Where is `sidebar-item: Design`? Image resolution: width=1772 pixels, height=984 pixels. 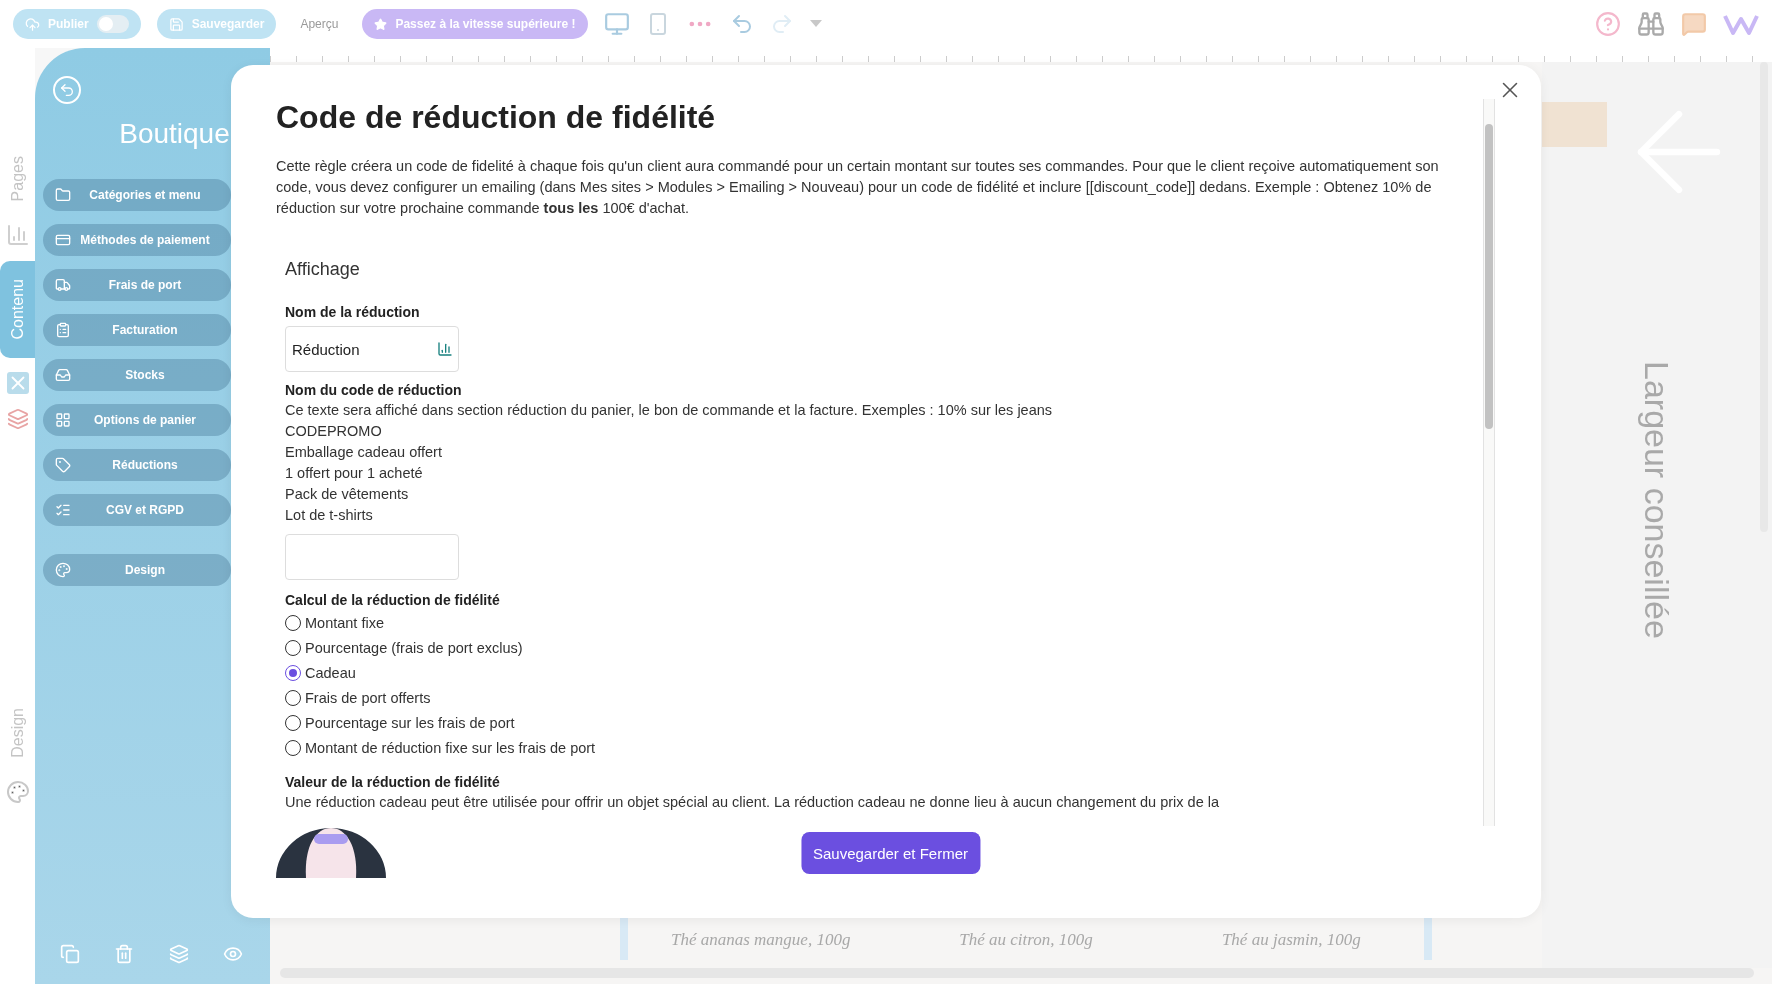 sidebar-item: Design is located at coordinates (137, 570).